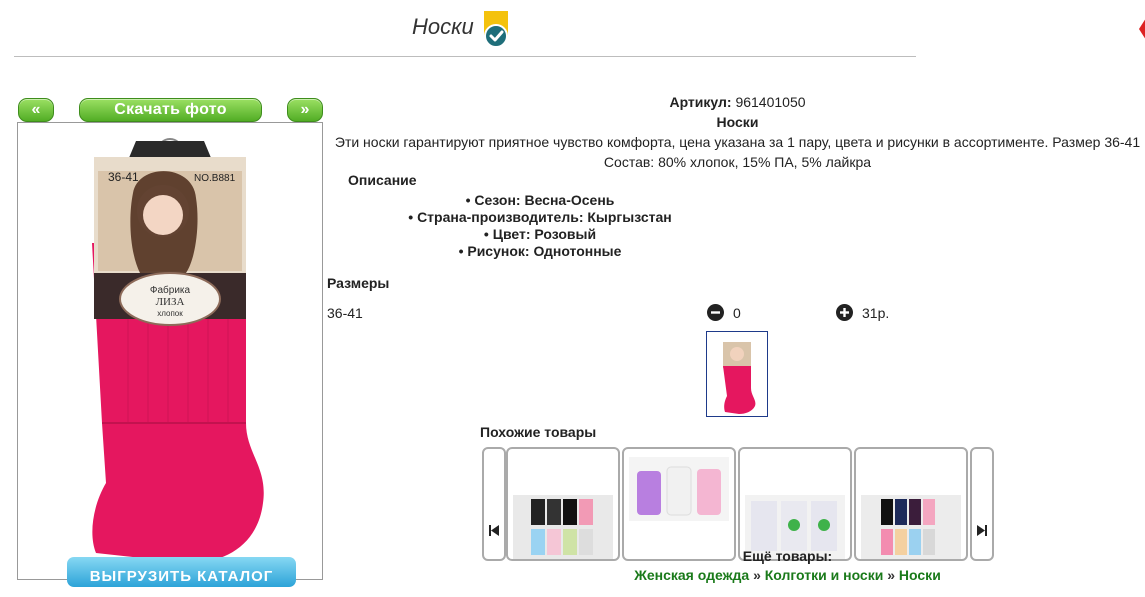 The width and height of the screenshot is (1145, 597). I want to click on minus-icon, so click(715, 312).